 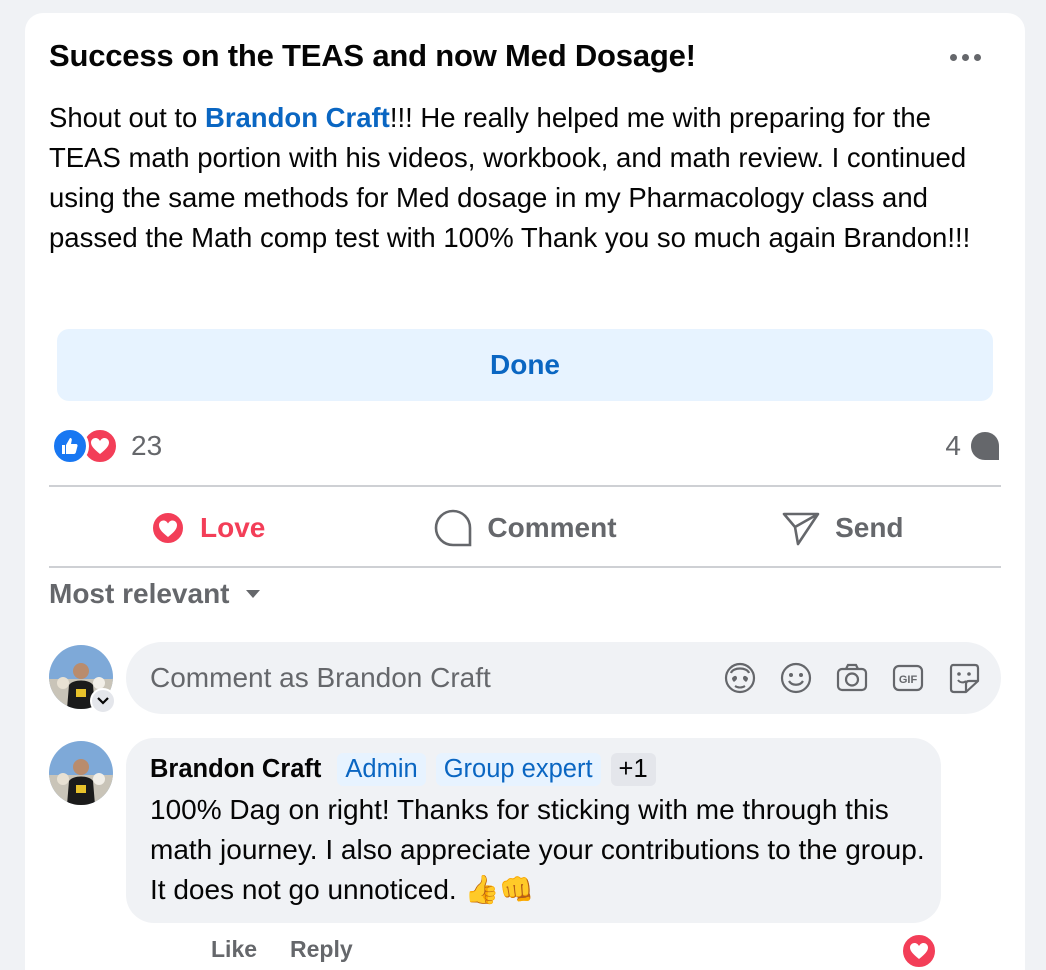 I want to click on post-action-bar: Love Comment Send, so click(x=525, y=528).